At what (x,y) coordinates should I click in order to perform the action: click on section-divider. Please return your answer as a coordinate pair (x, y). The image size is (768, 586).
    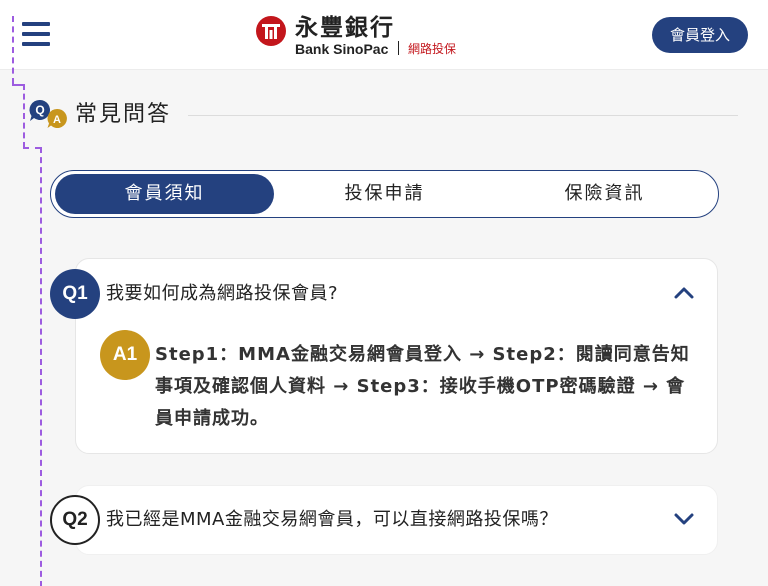
    Looking at the image, I should click on (463, 115).